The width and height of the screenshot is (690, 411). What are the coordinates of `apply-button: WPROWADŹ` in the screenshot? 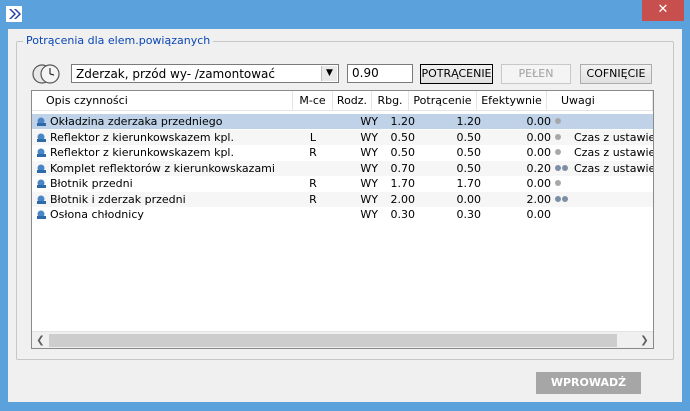 It's located at (588, 383).